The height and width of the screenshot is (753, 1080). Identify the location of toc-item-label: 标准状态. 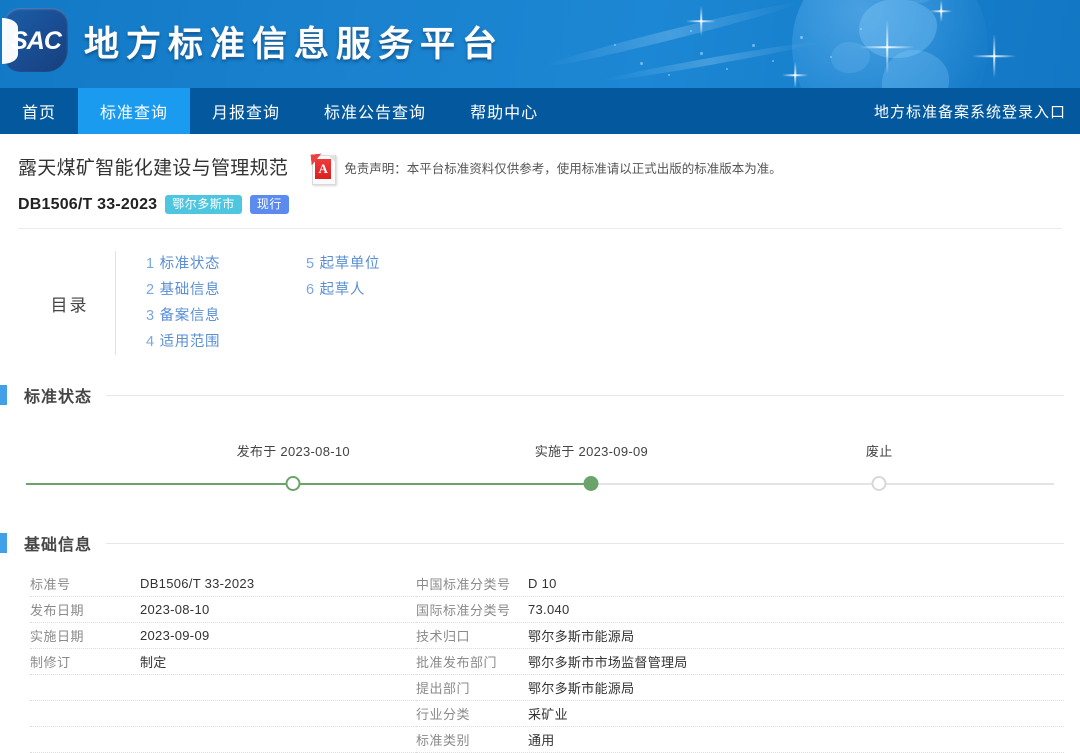
(190, 264).